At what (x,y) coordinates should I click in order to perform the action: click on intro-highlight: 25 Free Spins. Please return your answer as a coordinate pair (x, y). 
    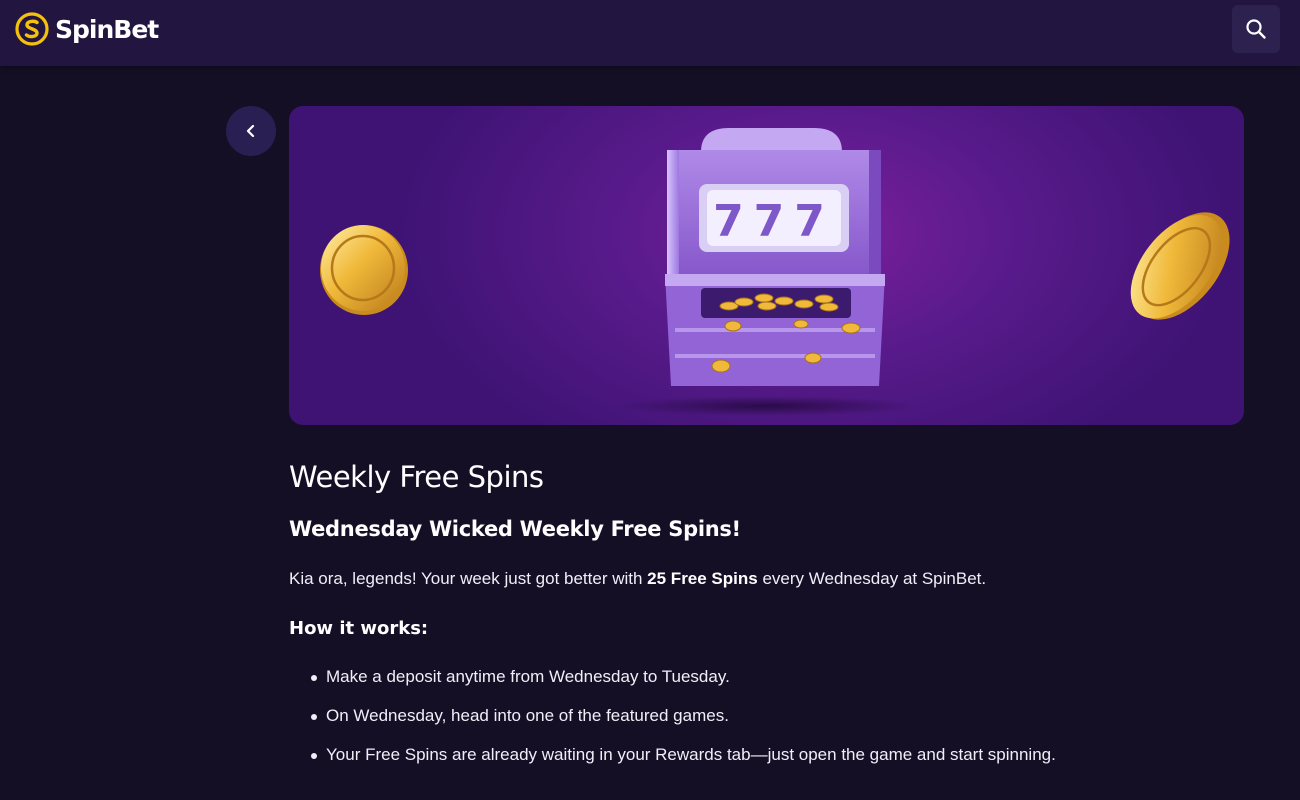
    Looking at the image, I should click on (702, 578).